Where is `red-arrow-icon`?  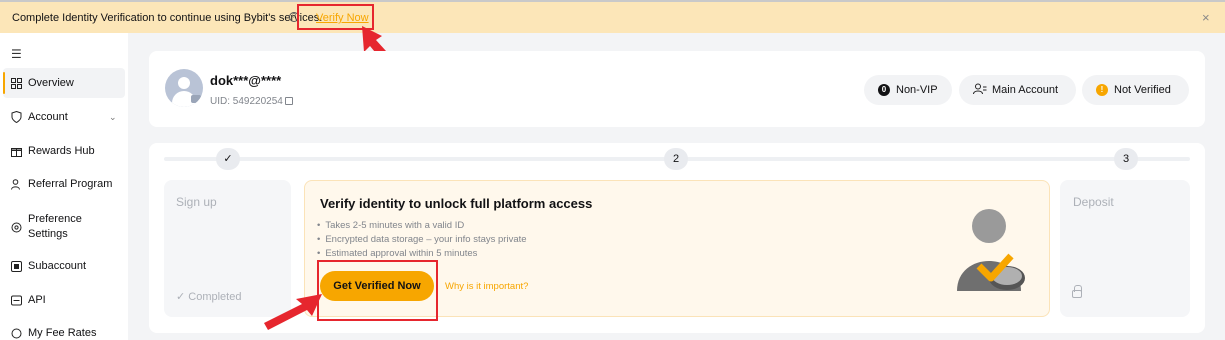 red-arrow-icon is located at coordinates (293, 312).